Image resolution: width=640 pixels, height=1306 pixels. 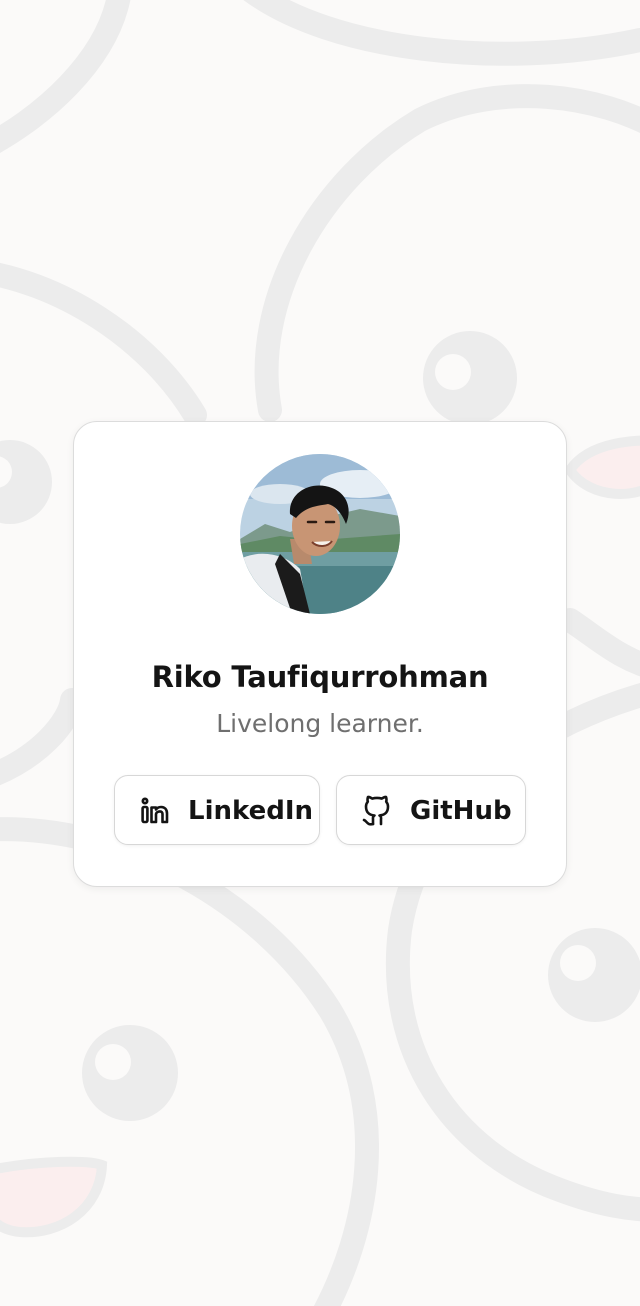 I want to click on github-label: GitHub, so click(x=461, y=811).